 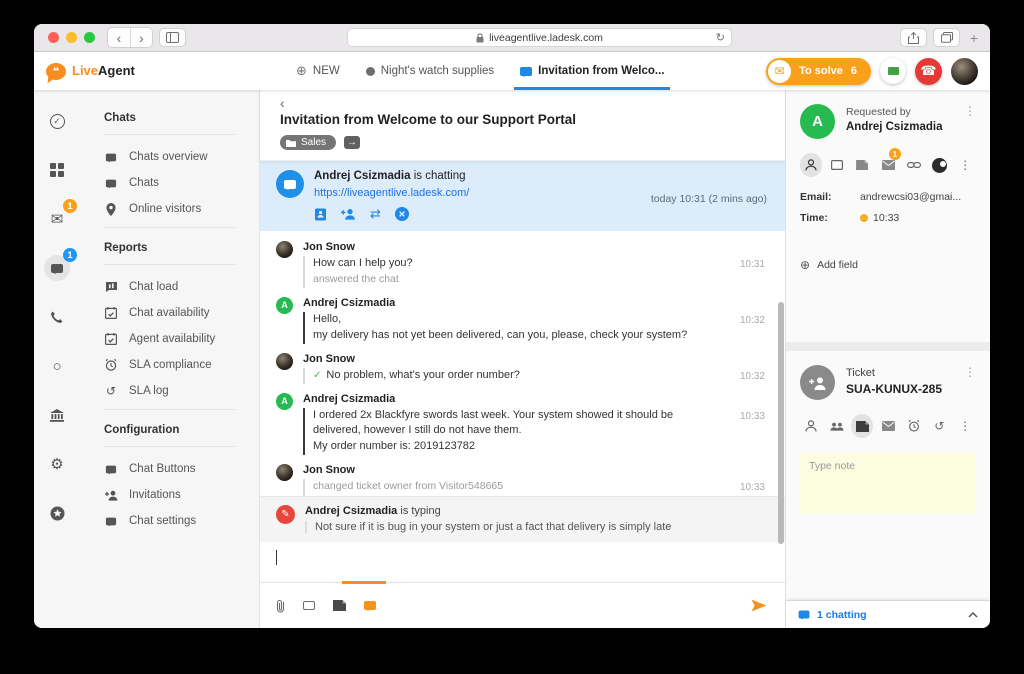 I want to click on tab-ticket-history: ↺, so click(x=940, y=426).